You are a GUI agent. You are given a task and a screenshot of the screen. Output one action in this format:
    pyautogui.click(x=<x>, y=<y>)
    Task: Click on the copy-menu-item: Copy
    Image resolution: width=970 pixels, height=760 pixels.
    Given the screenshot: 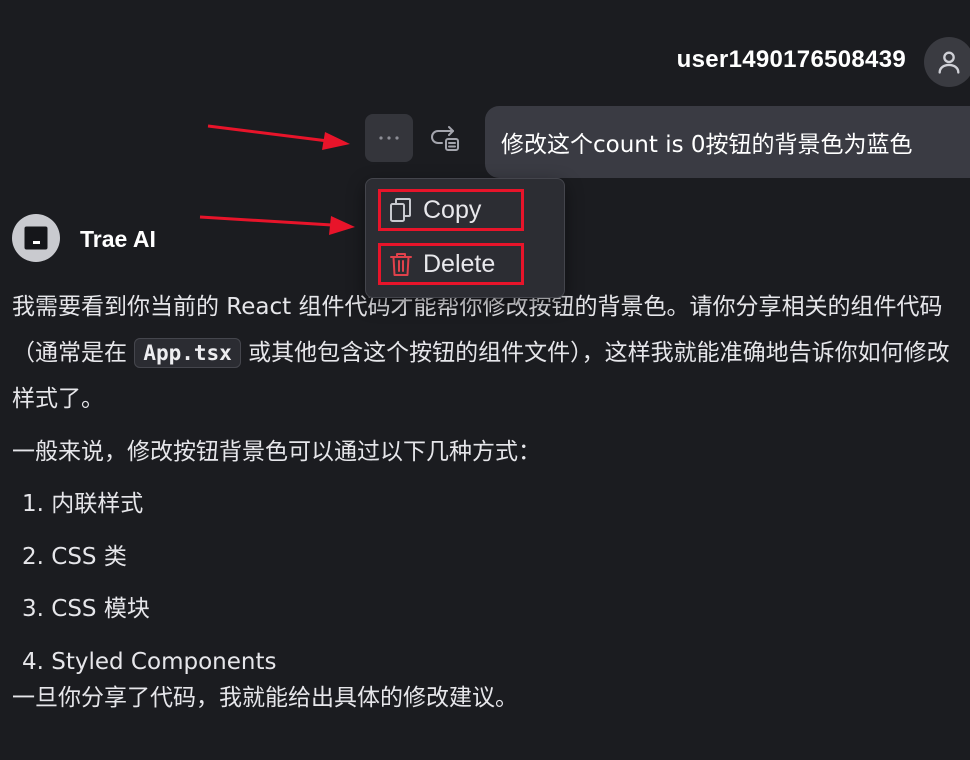 What is the action you would take?
    pyautogui.click(x=451, y=210)
    